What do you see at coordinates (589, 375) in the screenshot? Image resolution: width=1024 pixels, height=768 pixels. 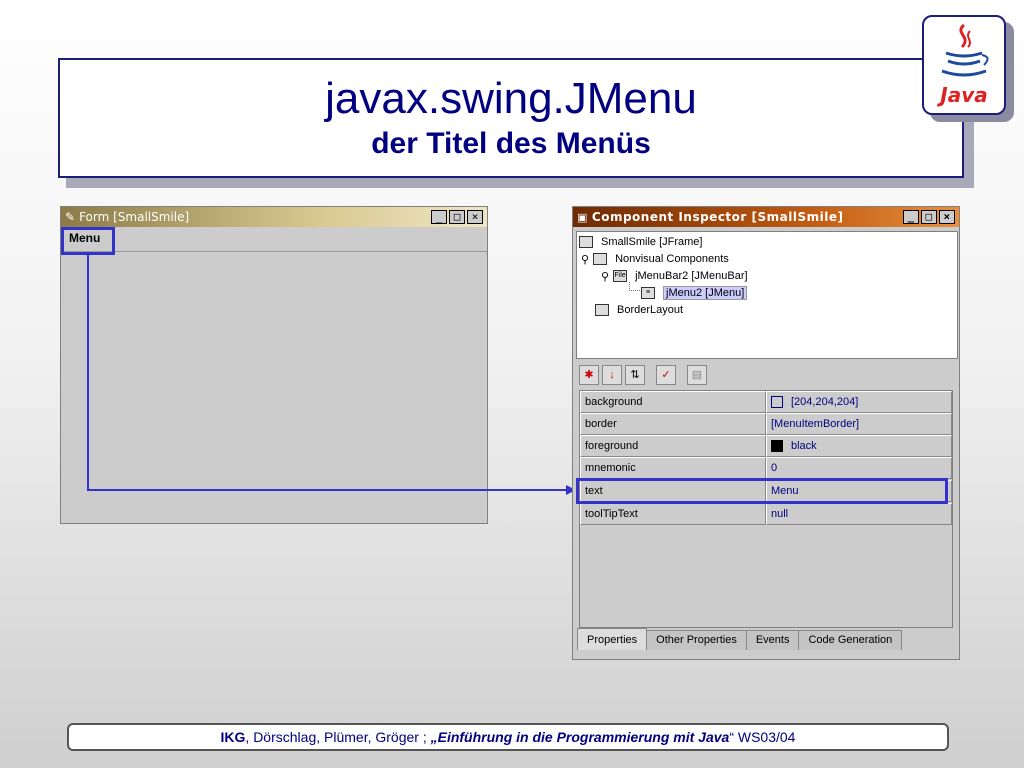 I see `unsorted-icon: ✱` at bounding box center [589, 375].